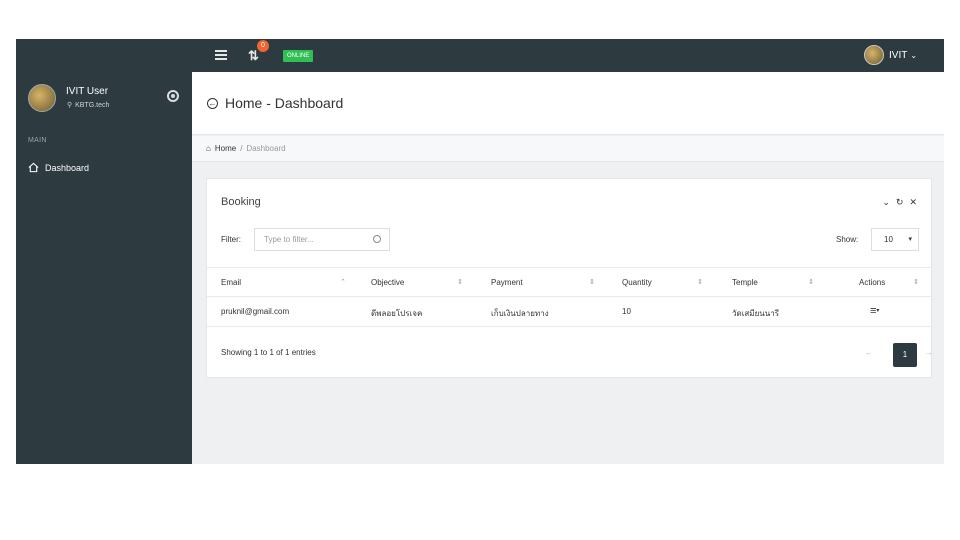 Image resolution: width=960 pixels, height=540 pixels. What do you see at coordinates (42, 98) in the screenshot?
I see `sidebar-avatar` at bounding box center [42, 98].